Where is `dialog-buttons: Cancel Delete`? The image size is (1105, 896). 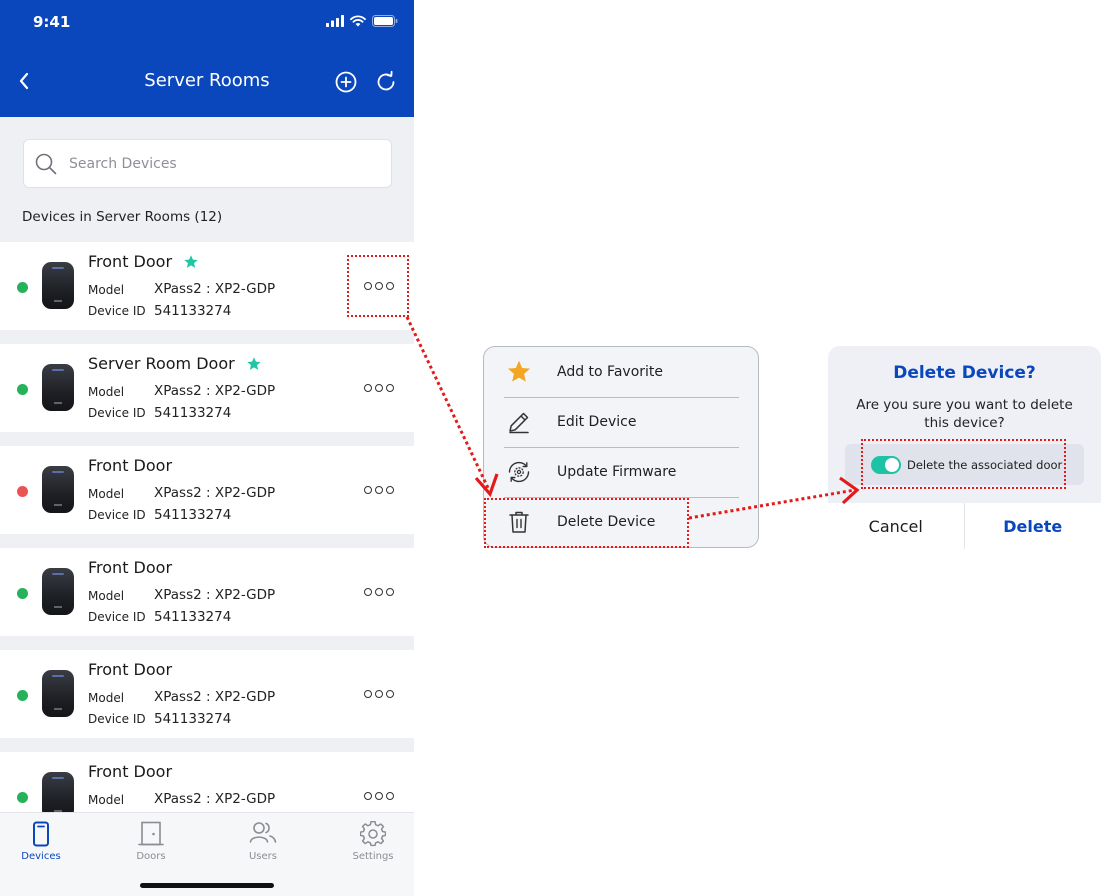 dialog-buttons: Cancel Delete is located at coordinates (964, 526).